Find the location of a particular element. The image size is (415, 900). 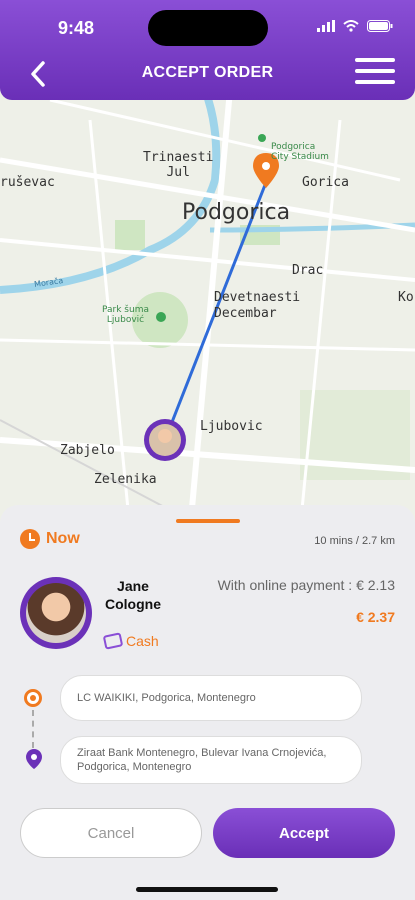

avatar-photo is located at coordinates (56, 613).